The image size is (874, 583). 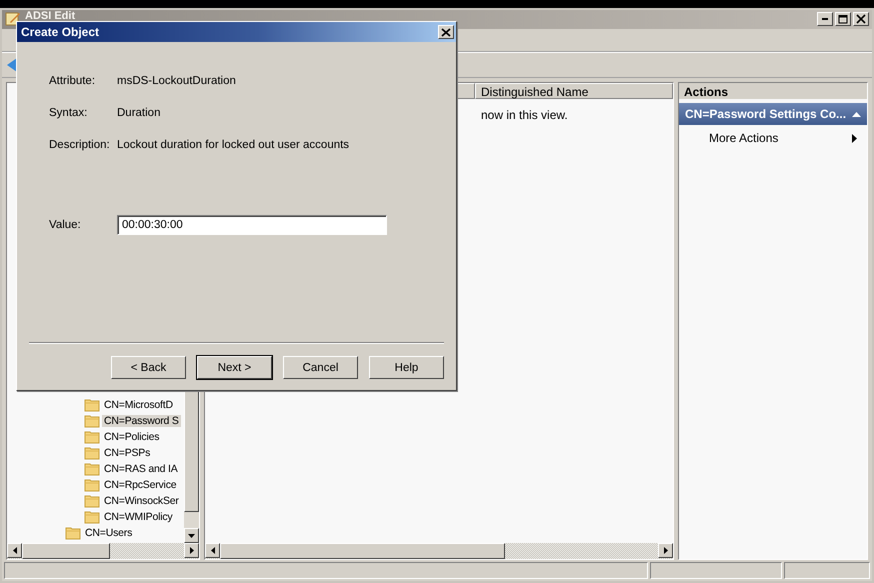 I want to click on minimize-icon, so click(x=825, y=19).